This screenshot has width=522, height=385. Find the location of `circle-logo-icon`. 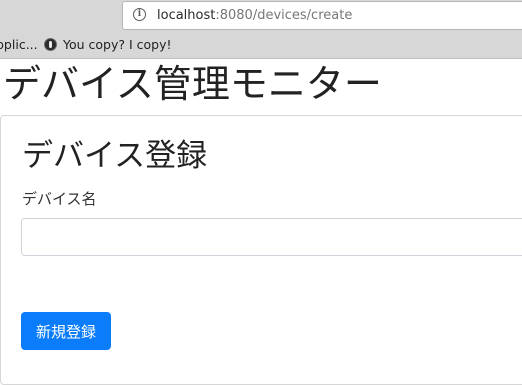

circle-logo-icon is located at coordinates (50, 44).